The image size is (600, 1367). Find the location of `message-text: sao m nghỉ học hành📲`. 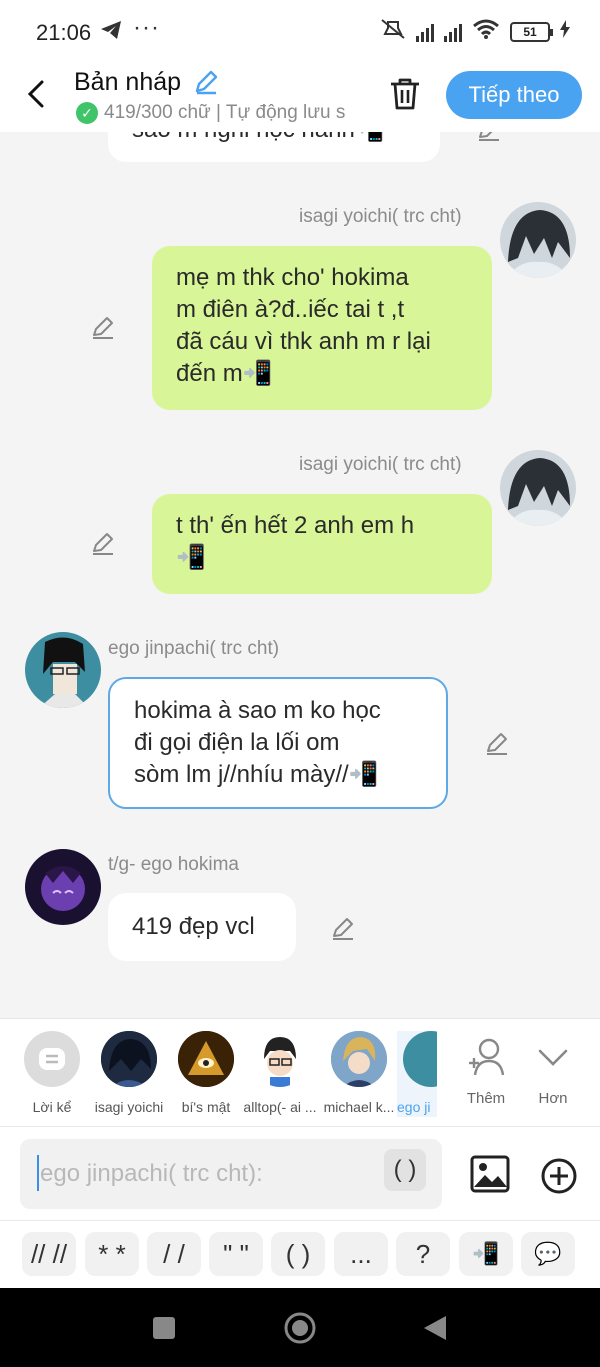

message-text: sao m nghỉ học hành📲 is located at coordinates (258, 137).